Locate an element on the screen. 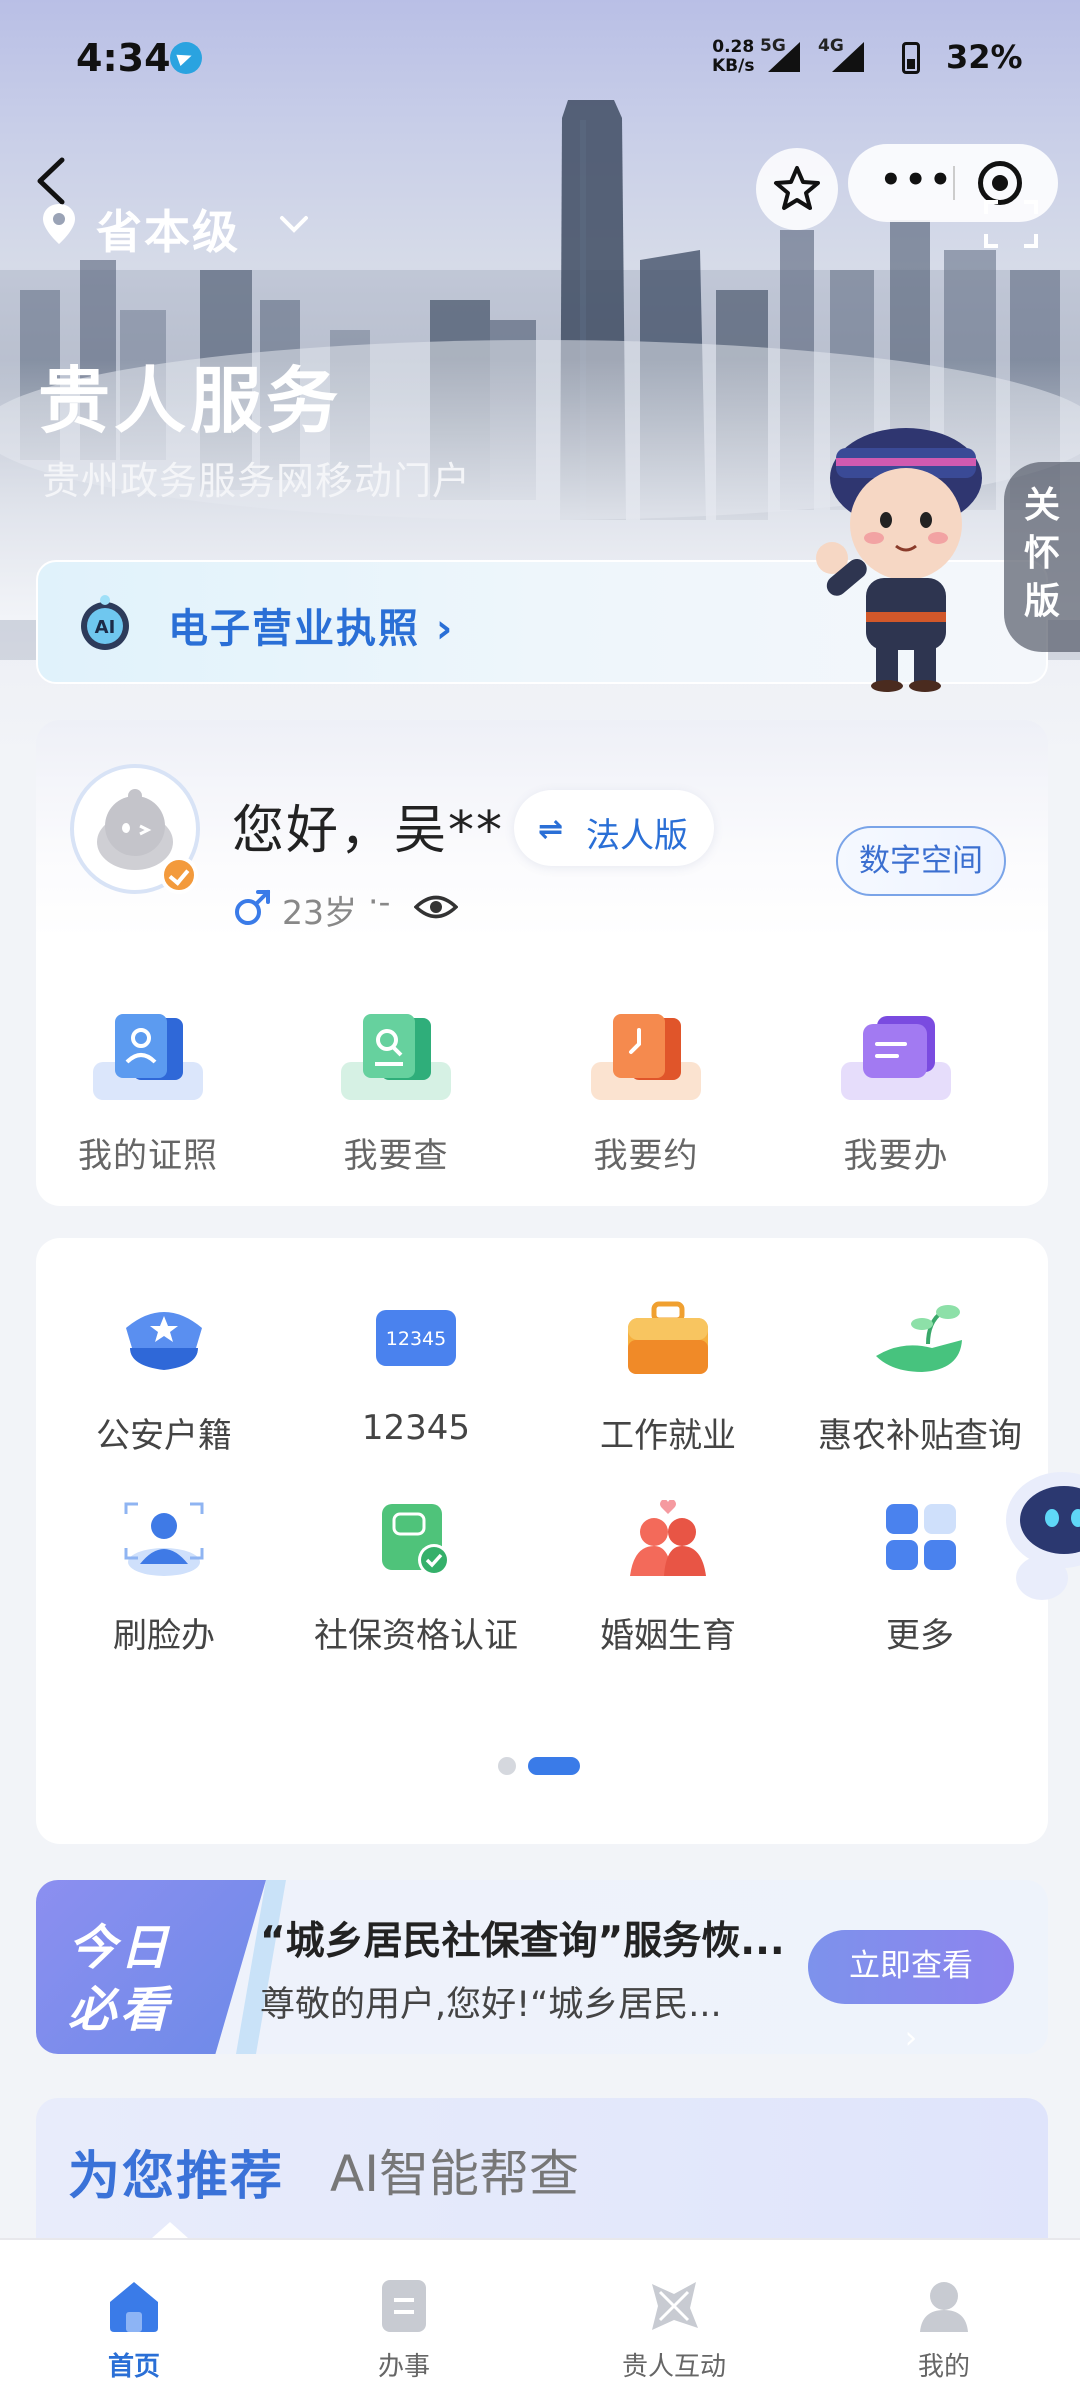 The width and height of the screenshot is (1080, 2400). tab-mine: 我的 is located at coordinates (944, 2330).